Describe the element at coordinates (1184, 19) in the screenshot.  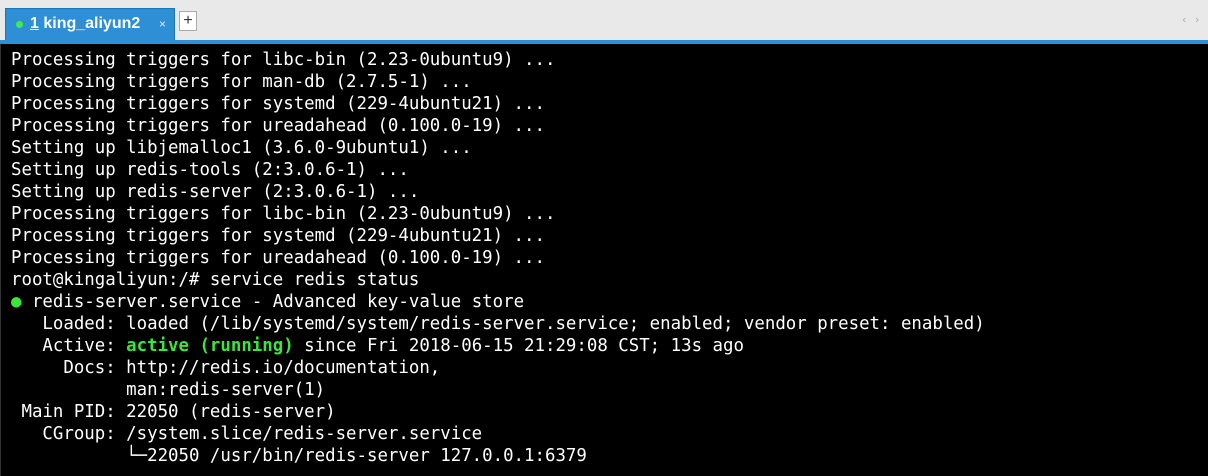
I see `scroll-left-icon: ‹` at that location.